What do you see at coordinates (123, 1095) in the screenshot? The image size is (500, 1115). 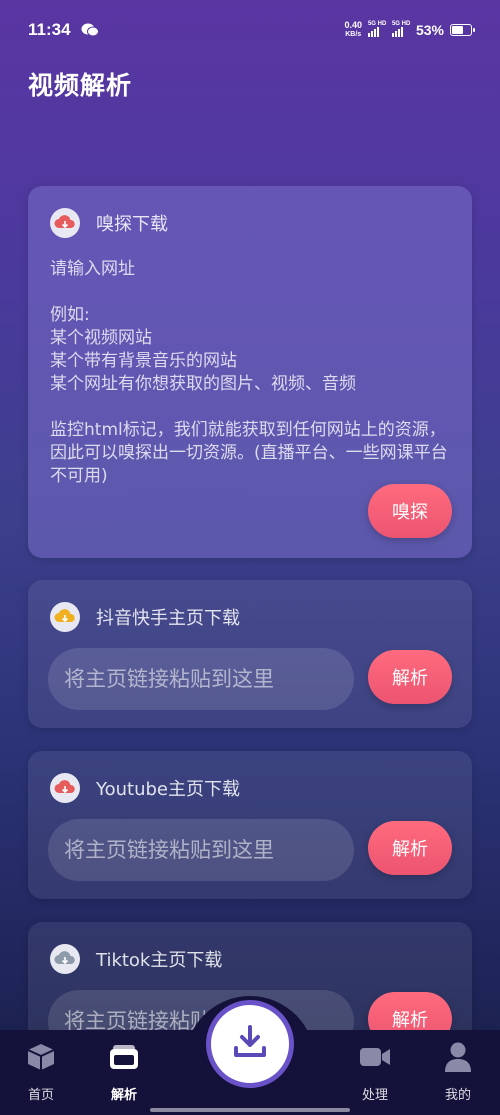 I see `nav-parse-label: 解析` at bounding box center [123, 1095].